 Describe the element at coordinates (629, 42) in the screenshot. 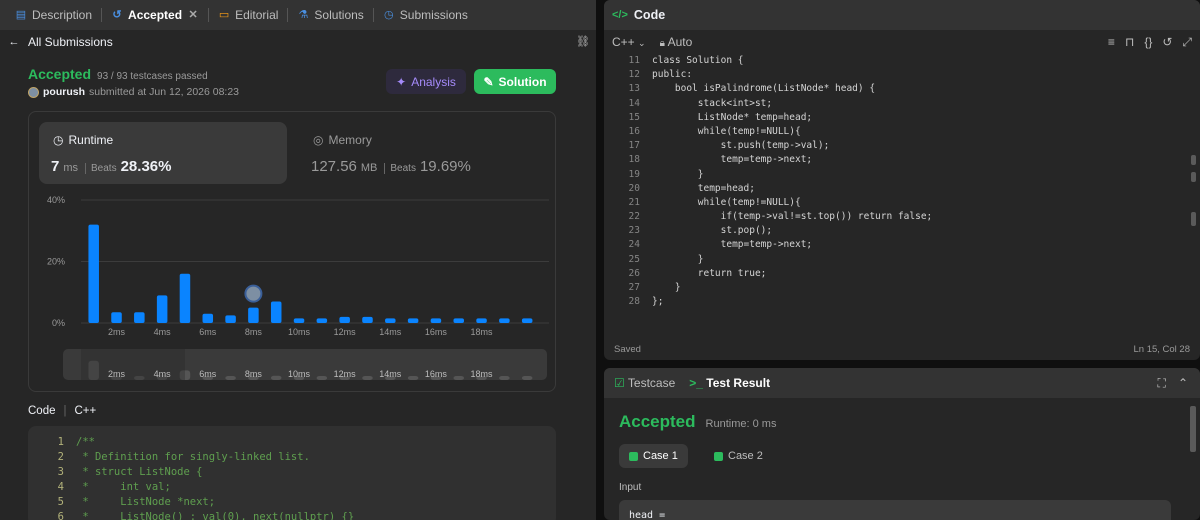

I see `language-select: C++ ⌄` at that location.